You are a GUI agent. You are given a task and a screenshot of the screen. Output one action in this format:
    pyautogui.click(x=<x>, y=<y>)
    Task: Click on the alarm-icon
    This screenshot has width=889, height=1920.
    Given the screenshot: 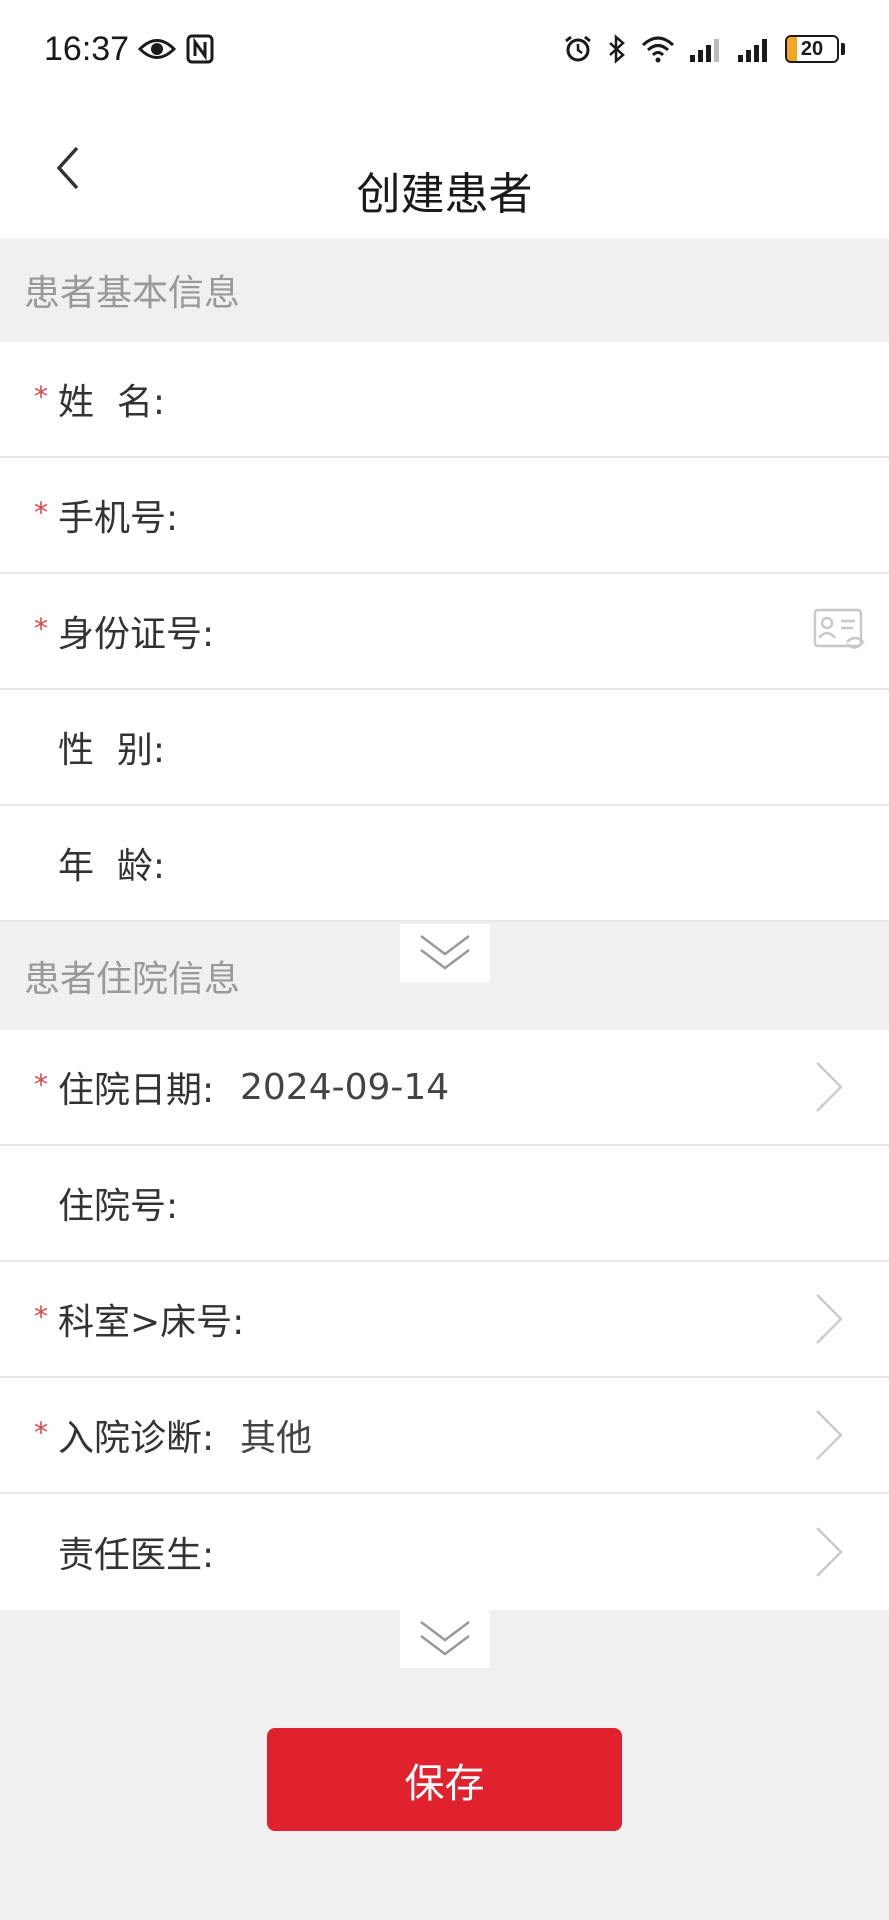 What is the action you would take?
    pyautogui.click(x=578, y=48)
    